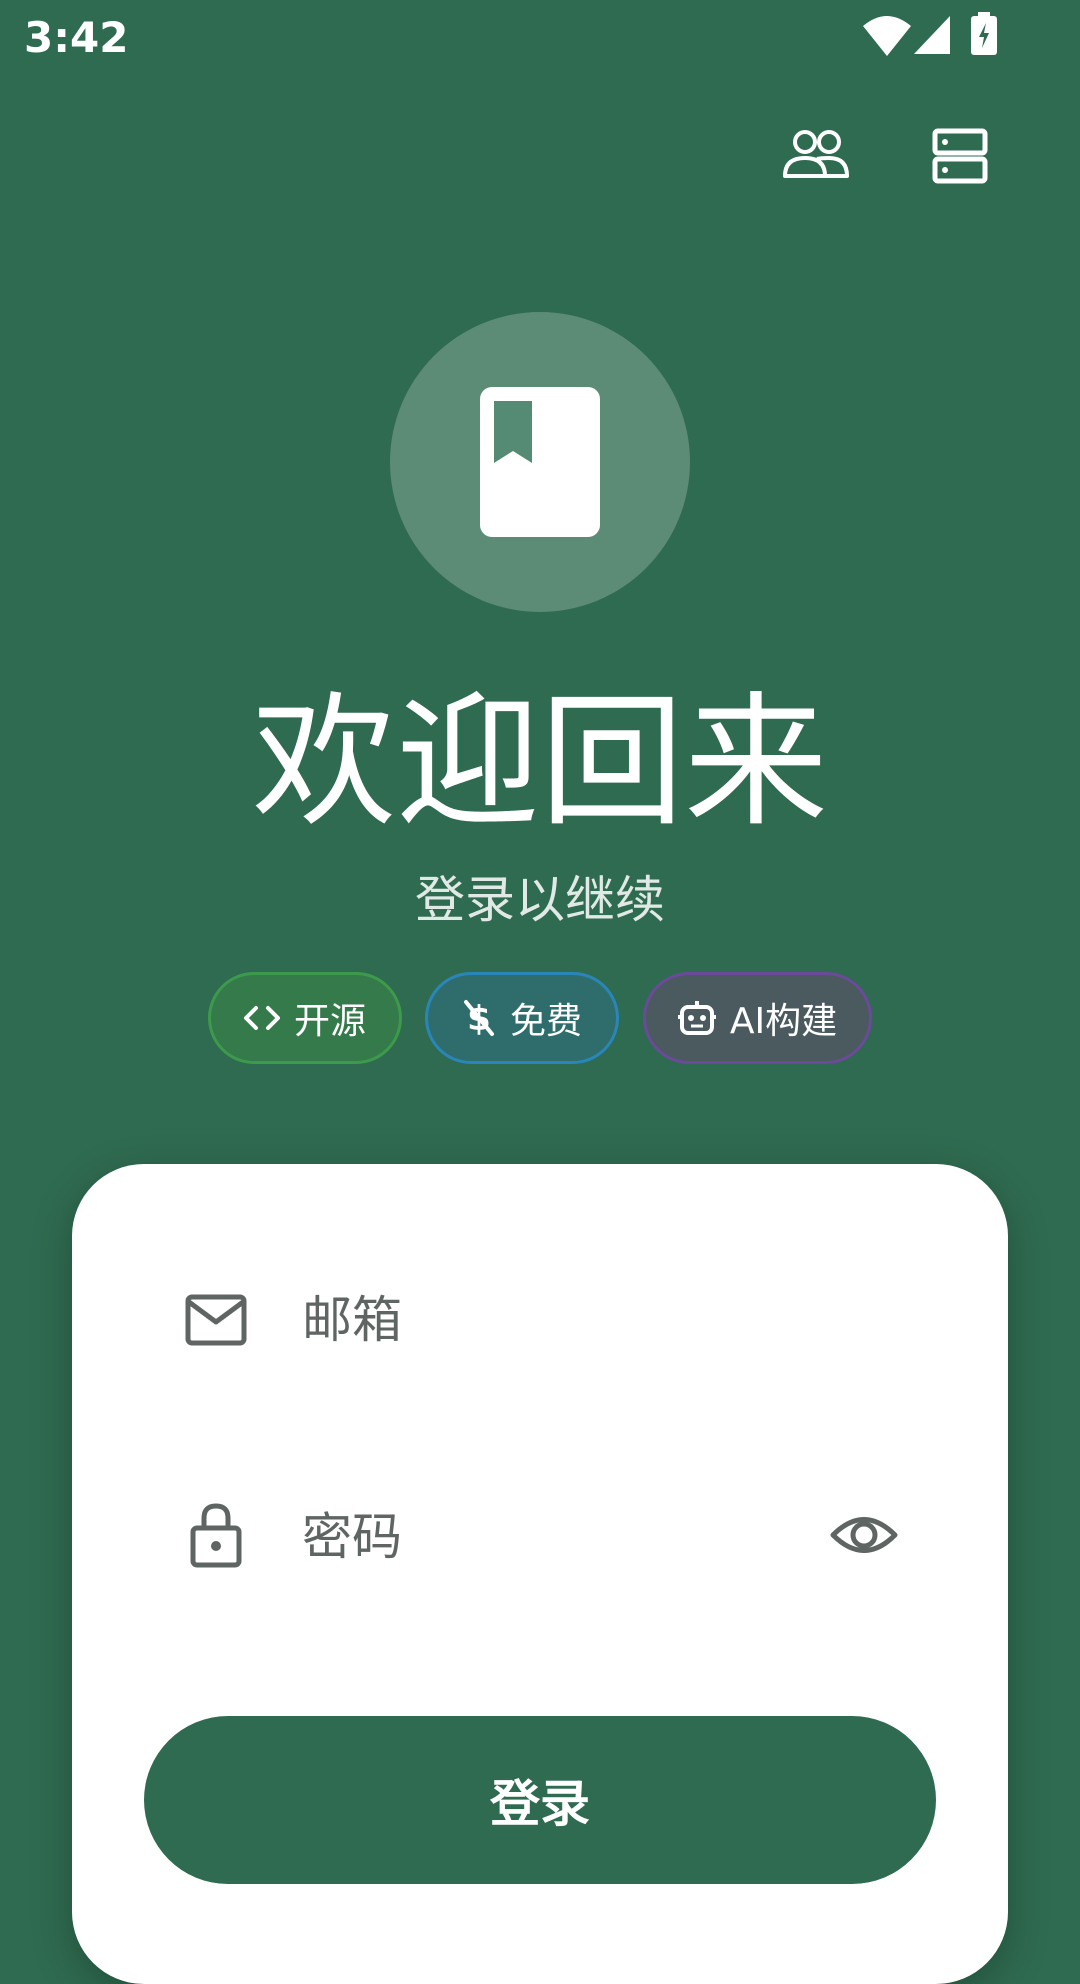  Describe the element at coordinates (76, 37) in the screenshot. I see `status-time: 3:42` at that location.